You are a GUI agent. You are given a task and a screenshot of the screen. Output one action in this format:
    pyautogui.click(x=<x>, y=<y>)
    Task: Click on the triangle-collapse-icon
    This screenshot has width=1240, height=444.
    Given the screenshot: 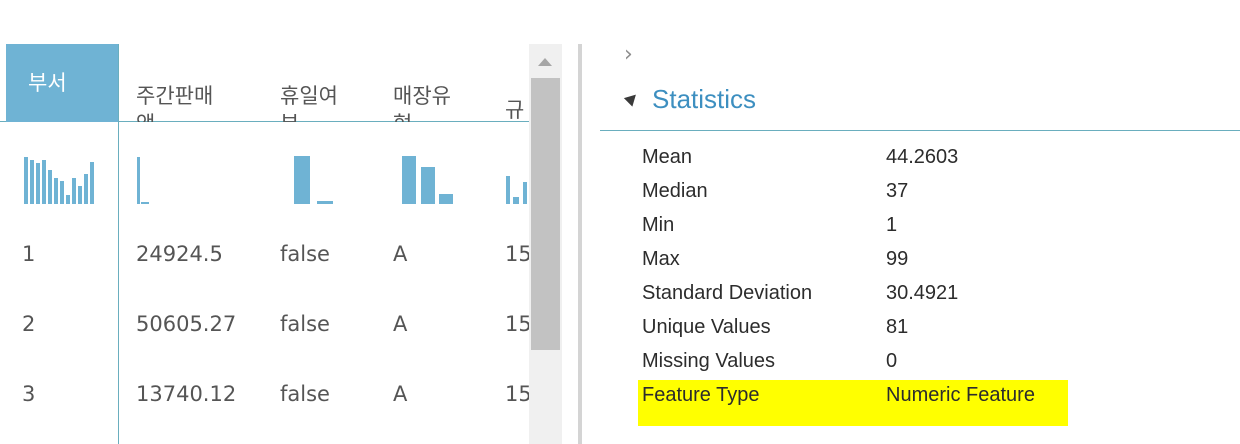 What is the action you would take?
    pyautogui.click(x=632, y=98)
    